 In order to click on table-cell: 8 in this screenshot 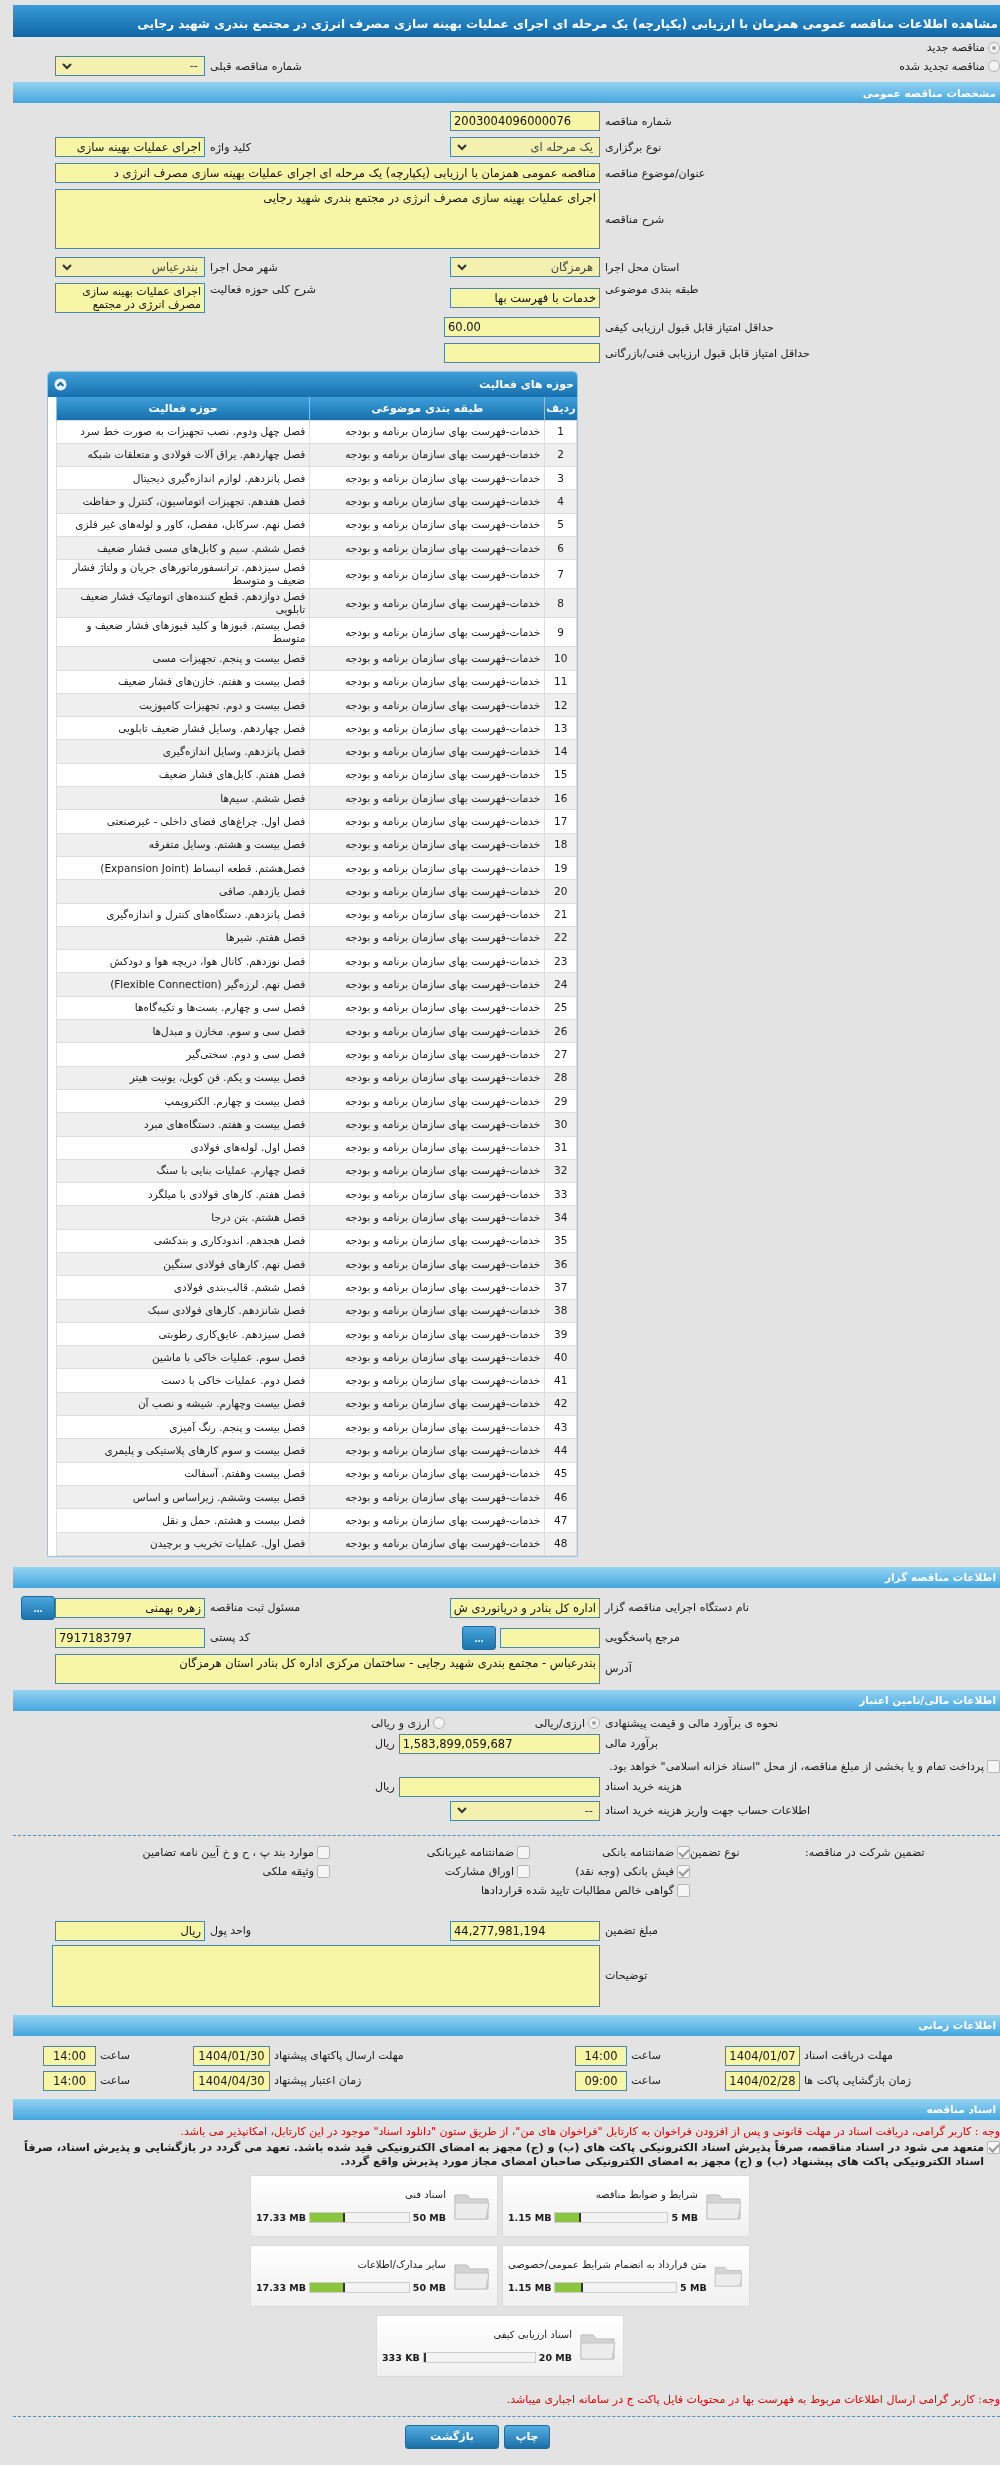, I will do `click(560, 603)`.